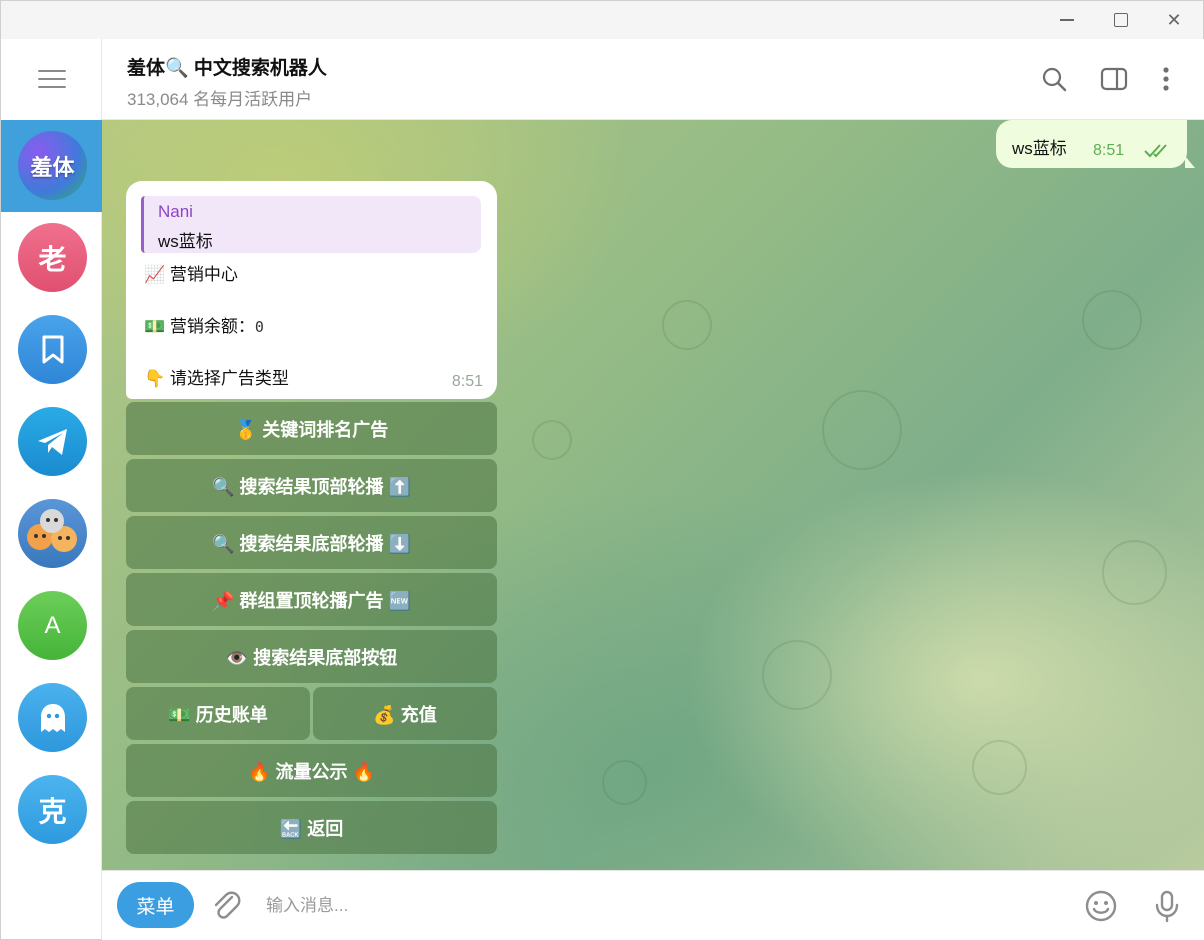 The width and height of the screenshot is (1204, 940). I want to click on chat-item-xiuti-bot: 羞体, so click(51, 166).